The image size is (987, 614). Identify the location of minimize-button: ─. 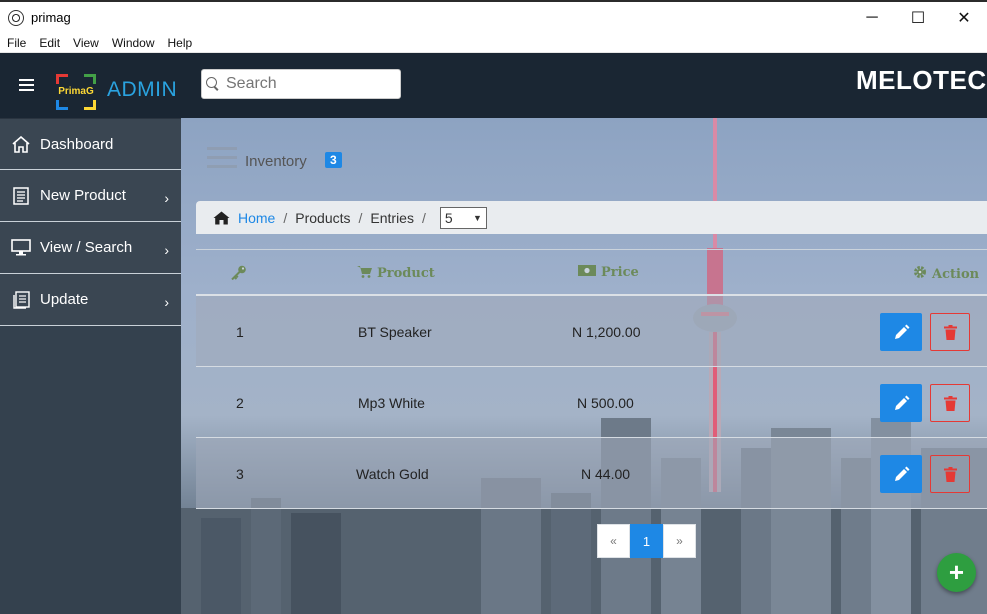
(872, 17).